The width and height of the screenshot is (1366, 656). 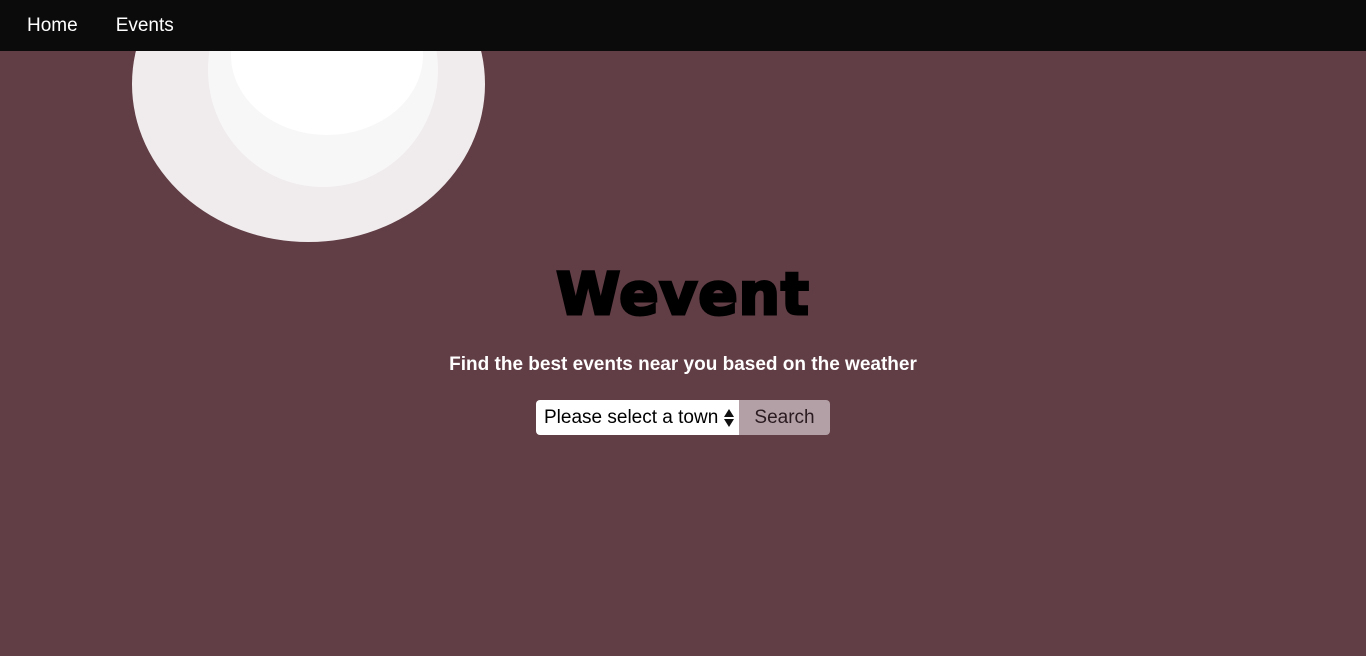 I want to click on top-navbar: Home Events, so click(x=683, y=25).